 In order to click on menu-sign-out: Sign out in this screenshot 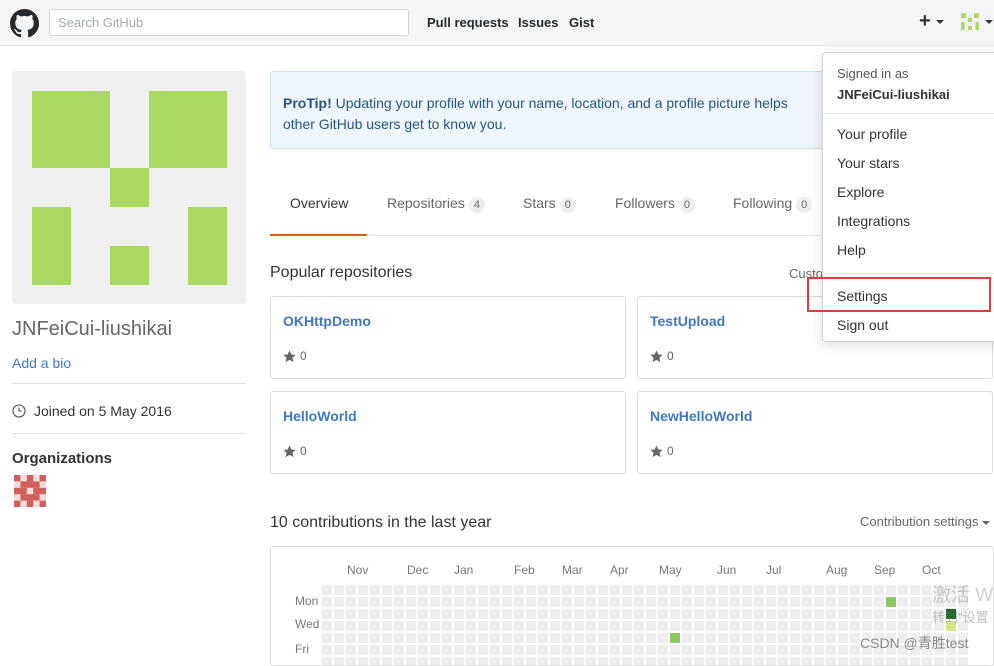, I will do `click(862, 325)`.